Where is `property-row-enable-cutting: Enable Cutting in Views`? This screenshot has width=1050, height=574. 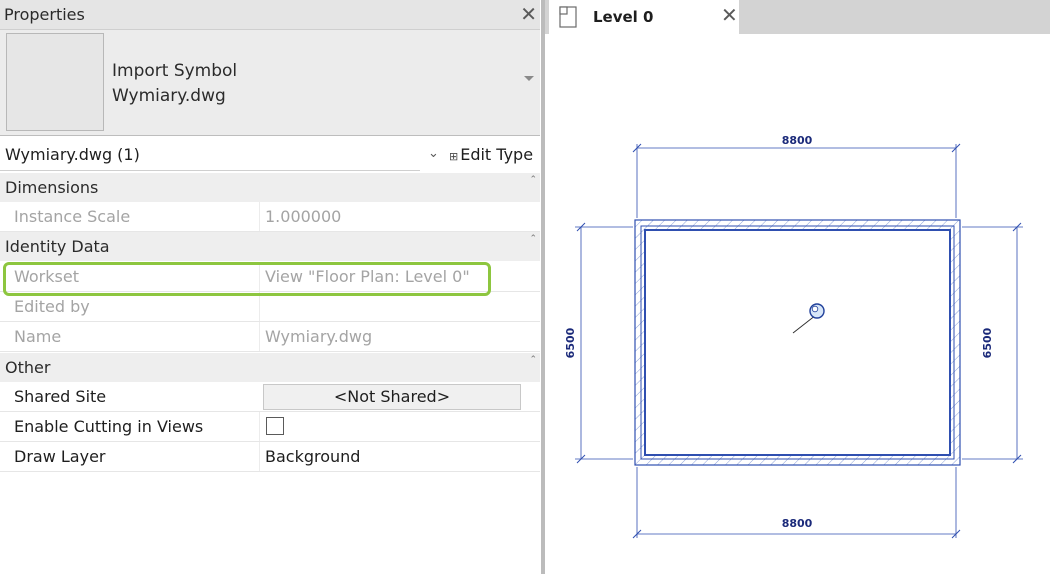 property-row-enable-cutting: Enable Cutting in Views is located at coordinates (270, 427).